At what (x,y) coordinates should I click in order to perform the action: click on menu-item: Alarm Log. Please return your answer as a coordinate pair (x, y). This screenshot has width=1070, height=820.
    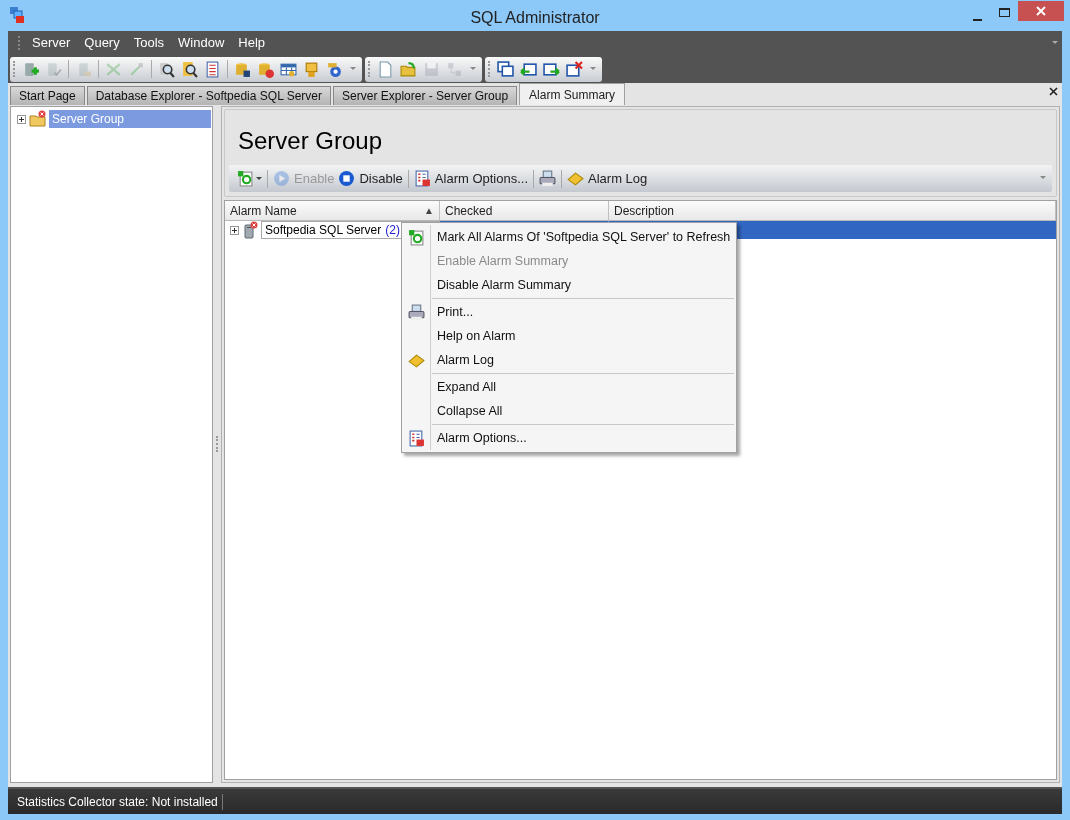
    Looking at the image, I should click on (569, 360).